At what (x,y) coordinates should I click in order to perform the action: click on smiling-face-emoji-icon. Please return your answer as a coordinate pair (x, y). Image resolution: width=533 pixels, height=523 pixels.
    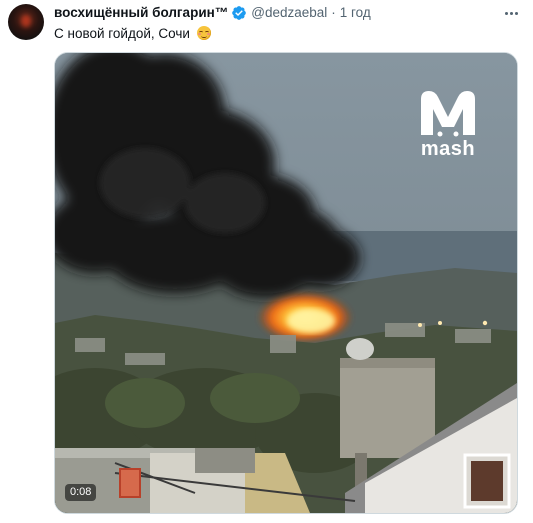
    Looking at the image, I should click on (203, 33).